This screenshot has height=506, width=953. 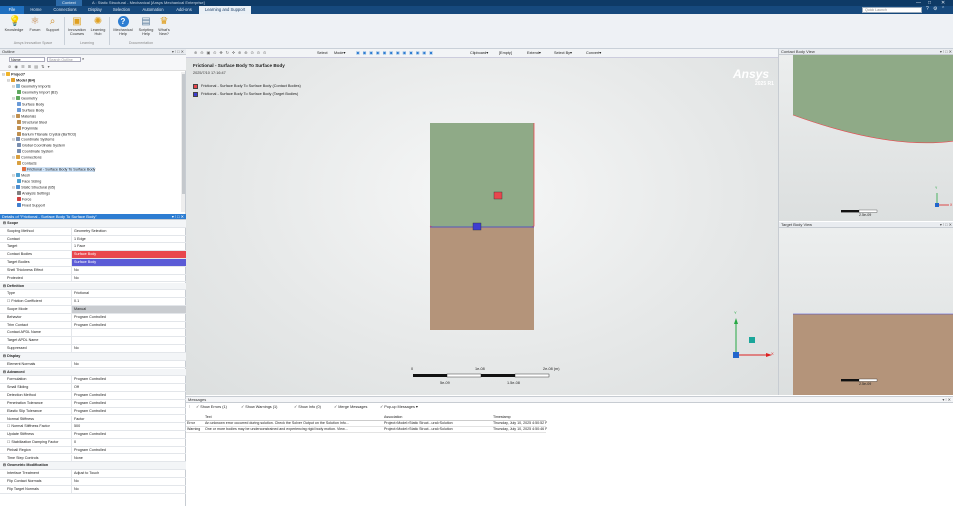 I want to click on property-value: 0.1, so click(x=128, y=301).